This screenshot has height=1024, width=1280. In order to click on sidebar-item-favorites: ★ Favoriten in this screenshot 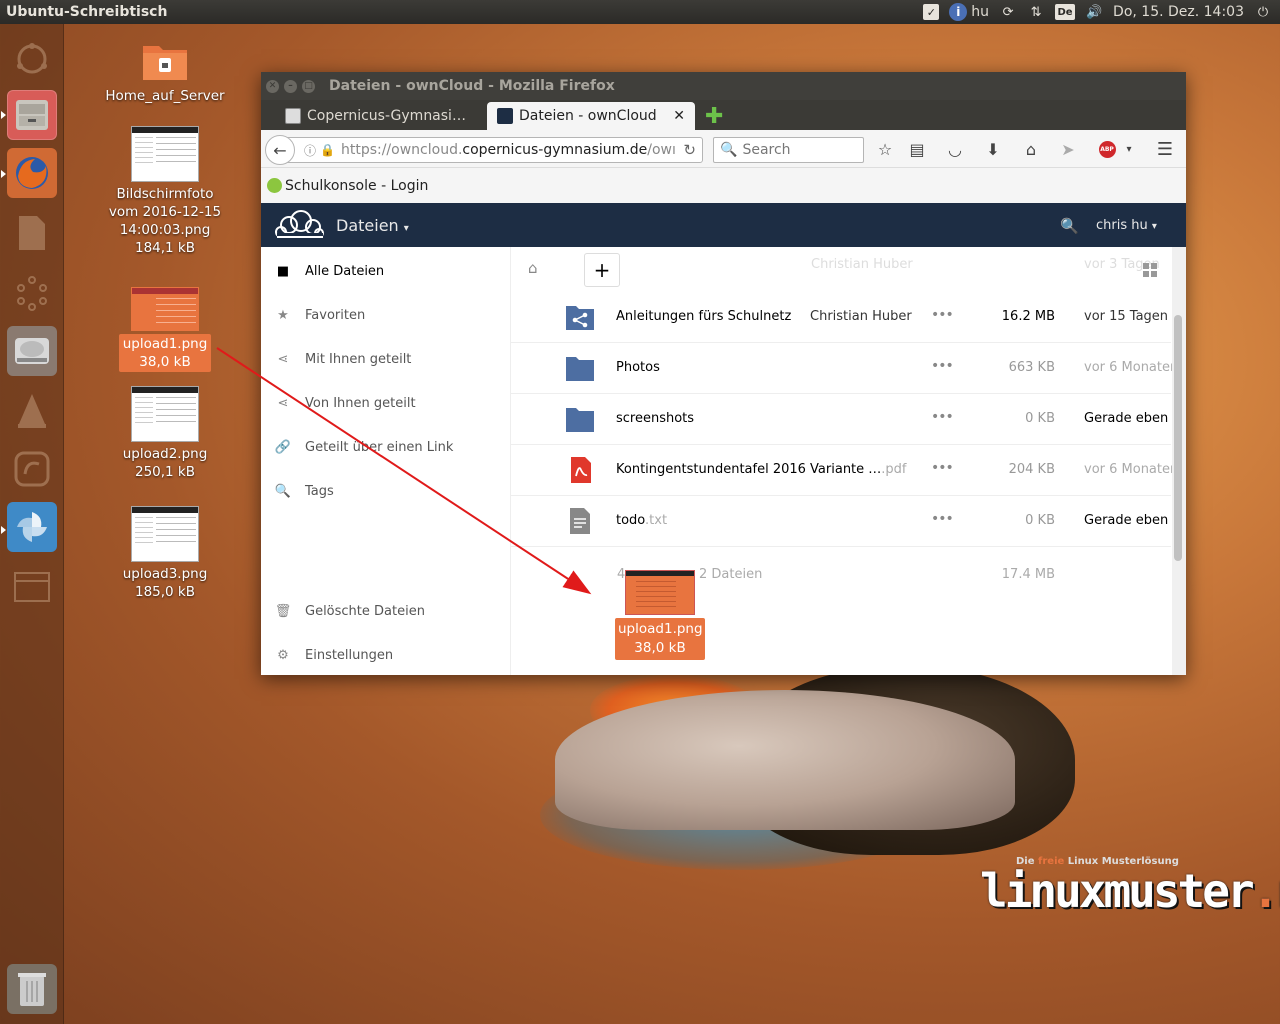, I will do `click(320, 315)`.